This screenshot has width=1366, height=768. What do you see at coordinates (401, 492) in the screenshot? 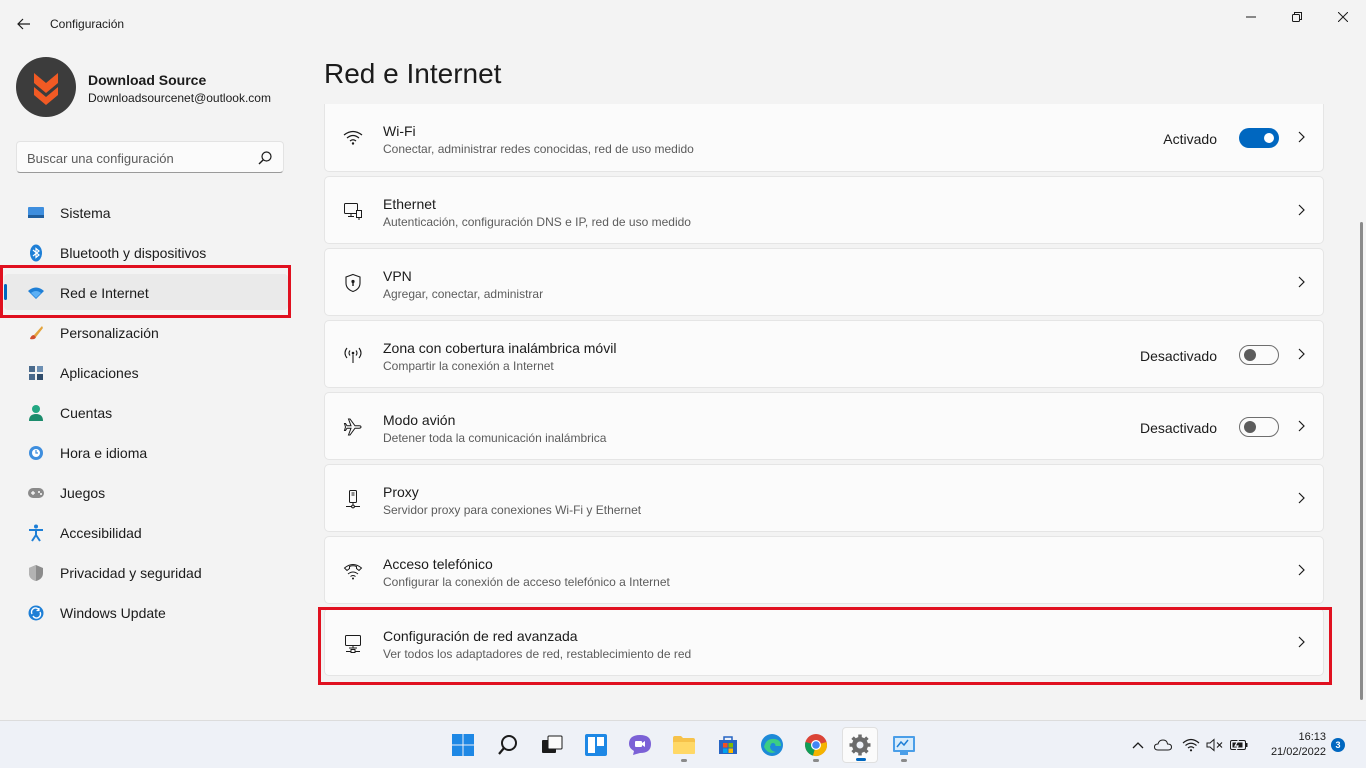
I see `card-title: Proxy` at bounding box center [401, 492].